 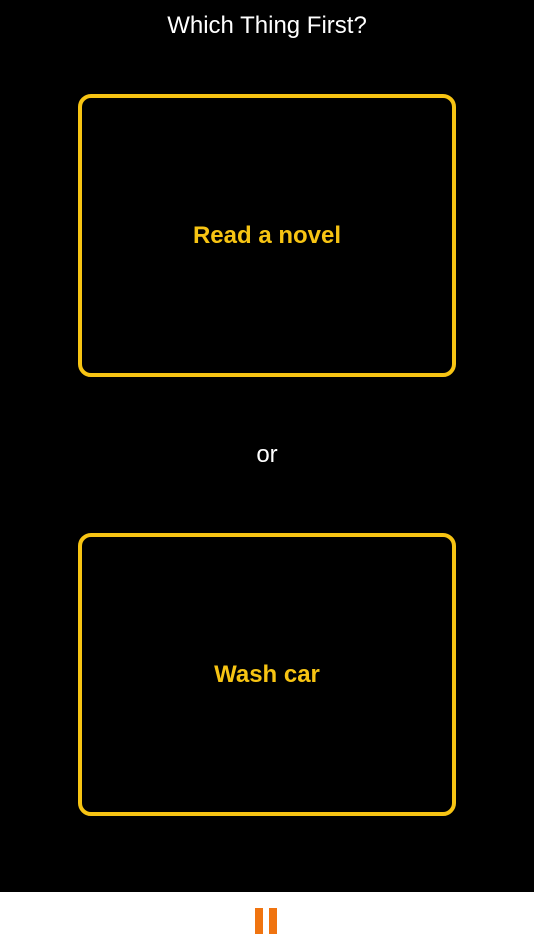 What do you see at coordinates (259, 921) in the screenshot?
I see `pause-bar-left` at bounding box center [259, 921].